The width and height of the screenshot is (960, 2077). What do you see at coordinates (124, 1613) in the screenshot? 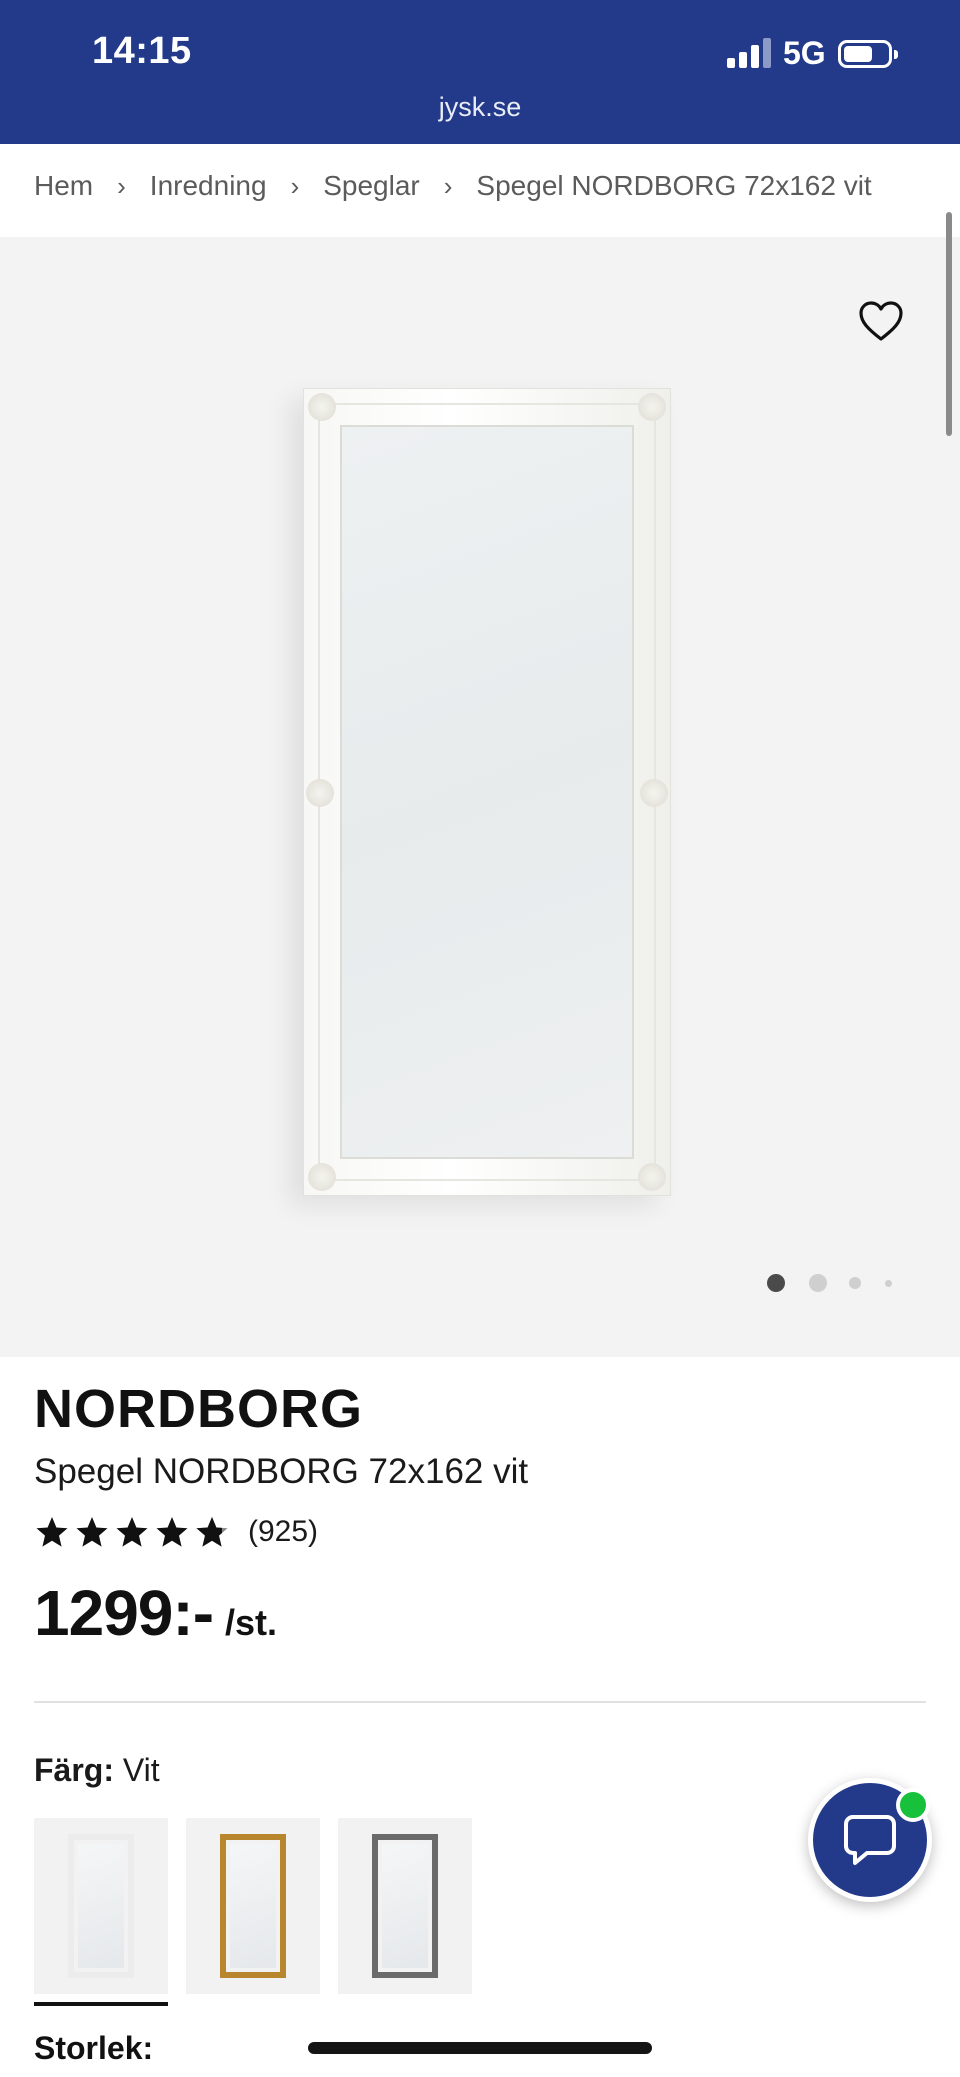
I see `price-amount: 1299:-` at bounding box center [124, 1613].